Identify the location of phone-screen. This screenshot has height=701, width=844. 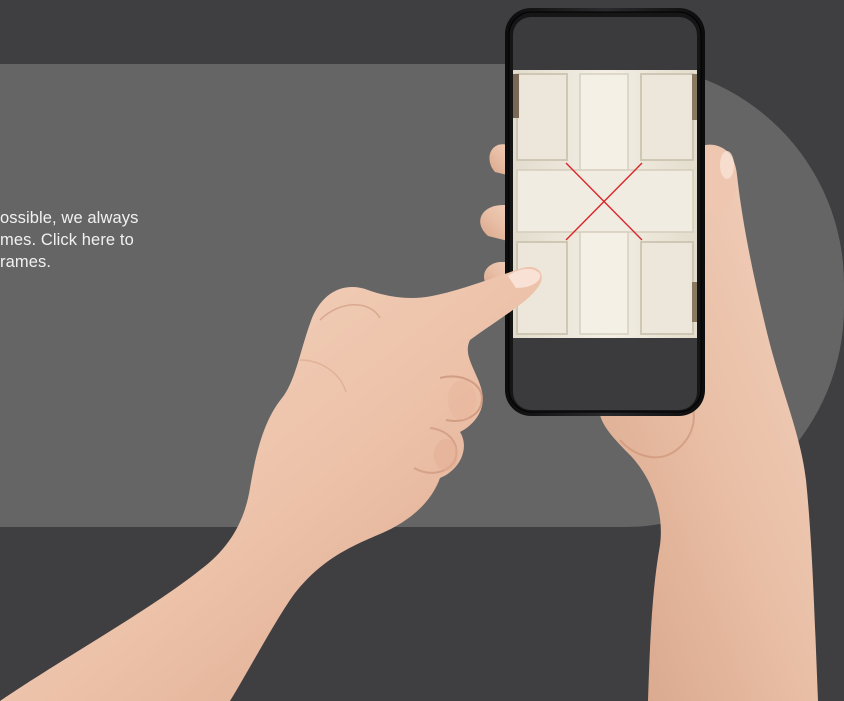
(605, 204).